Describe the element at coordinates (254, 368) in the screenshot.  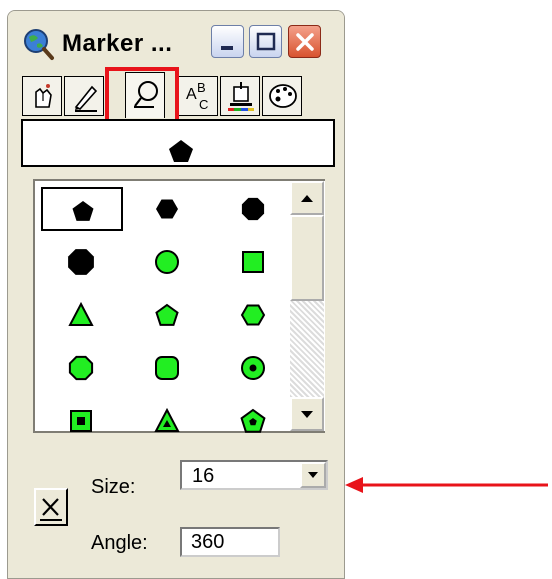
I see `marker-symbol-circle-dot` at that location.